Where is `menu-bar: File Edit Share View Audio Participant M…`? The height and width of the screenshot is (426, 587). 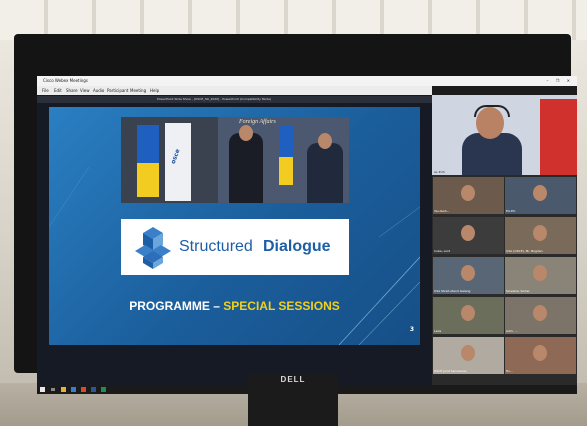
menu-bar: File Edit Share View Audio Participant M… is located at coordinates (234, 90).